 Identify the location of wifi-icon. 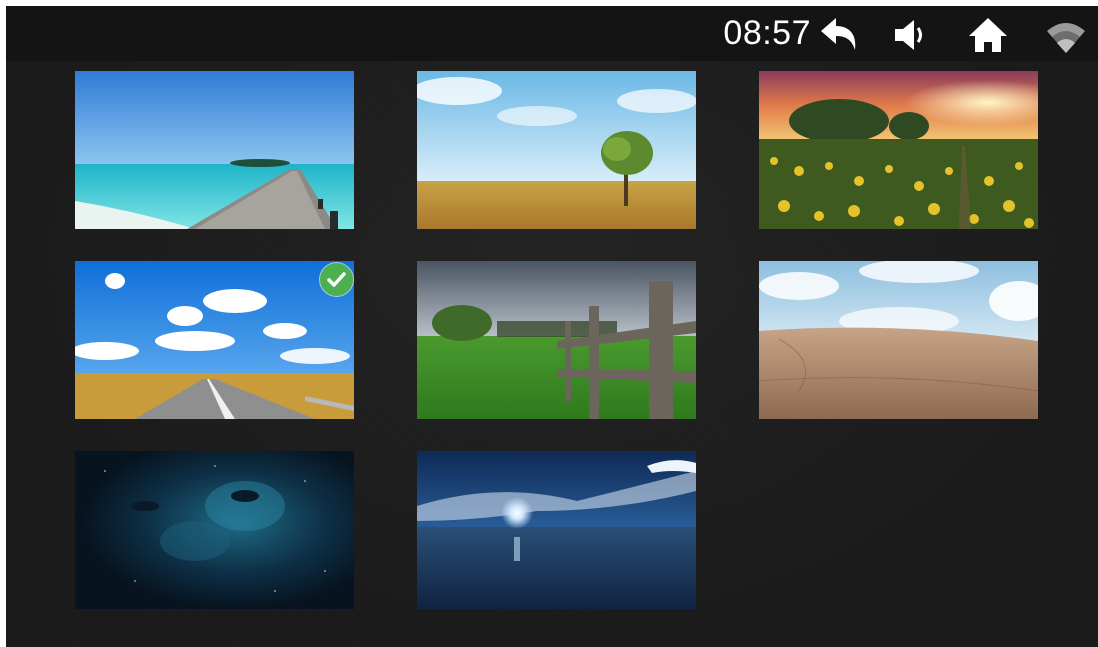
(1066, 37).